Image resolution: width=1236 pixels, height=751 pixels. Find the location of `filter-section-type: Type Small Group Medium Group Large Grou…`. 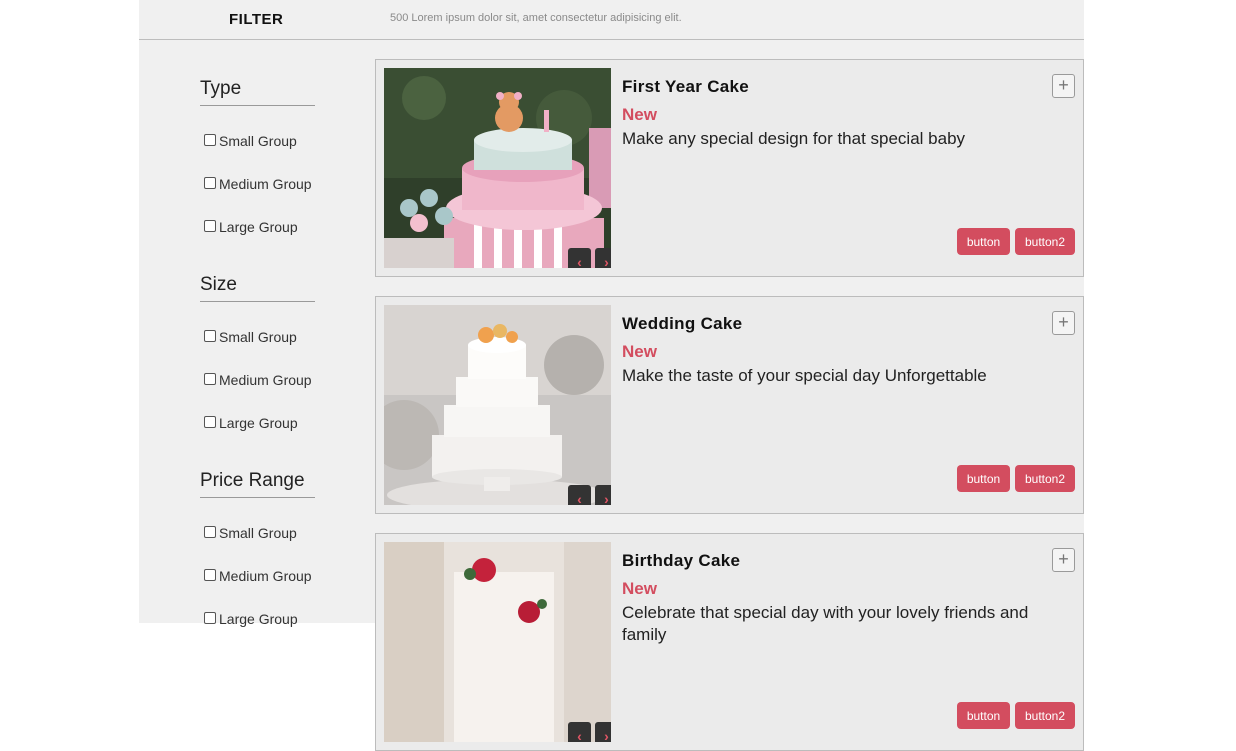

filter-section-type: Type Small Group Medium Group Large Grou… is located at coordinates (260, 176).